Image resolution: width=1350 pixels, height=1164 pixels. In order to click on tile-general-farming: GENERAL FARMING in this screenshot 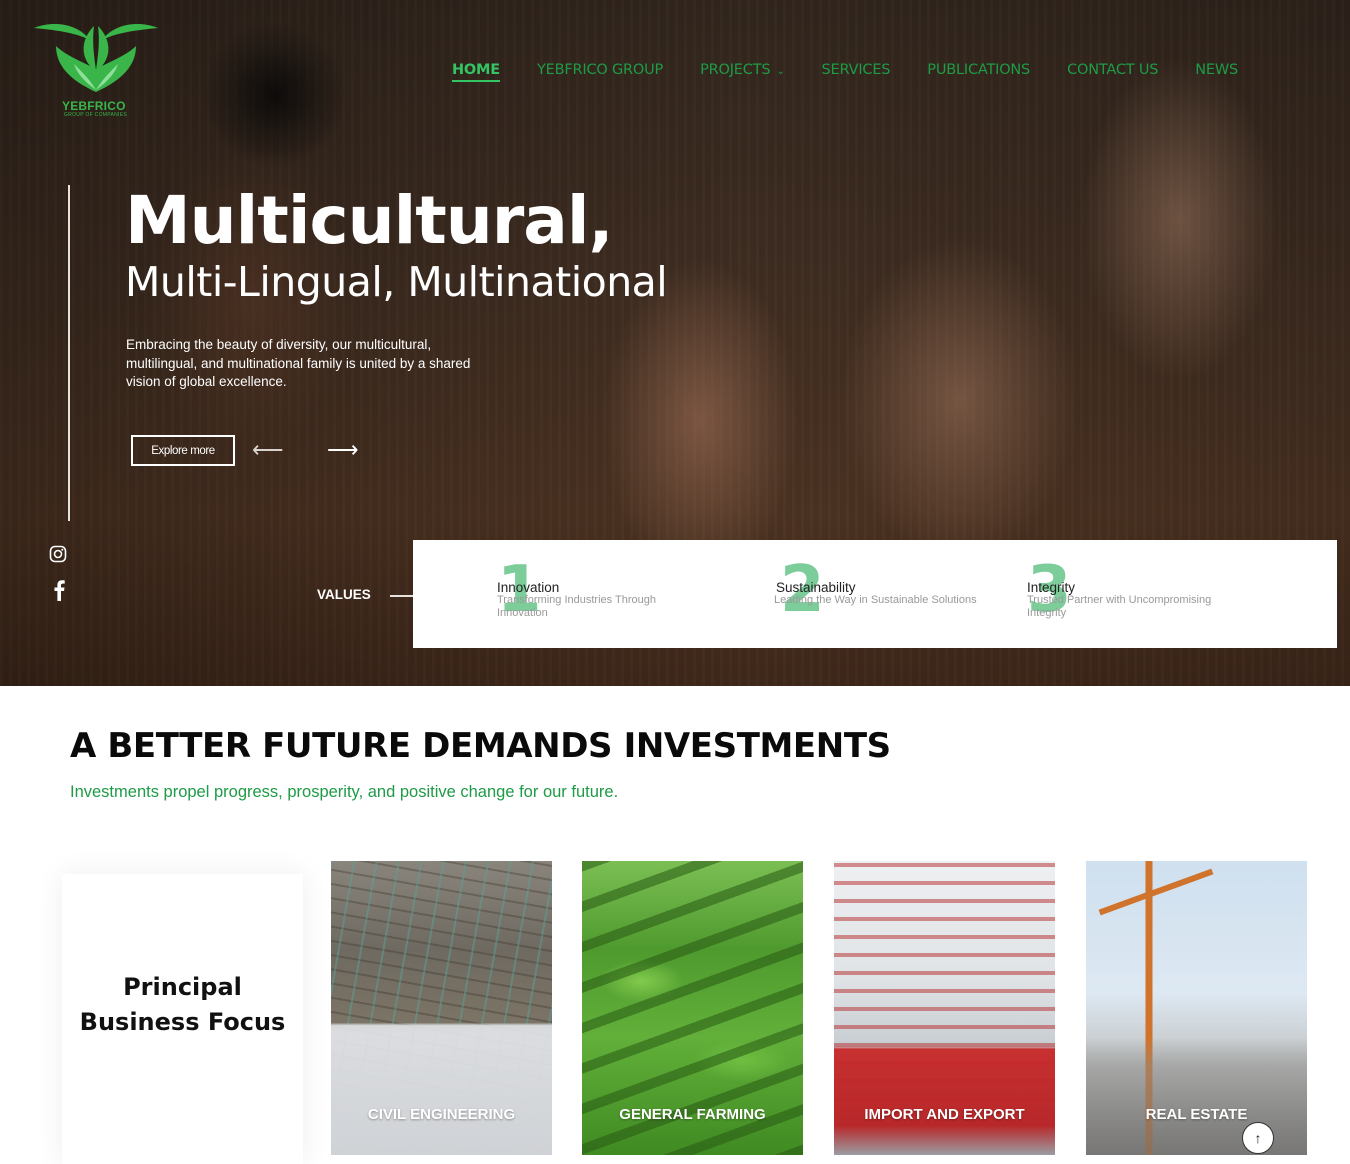, I will do `click(692, 1008)`.